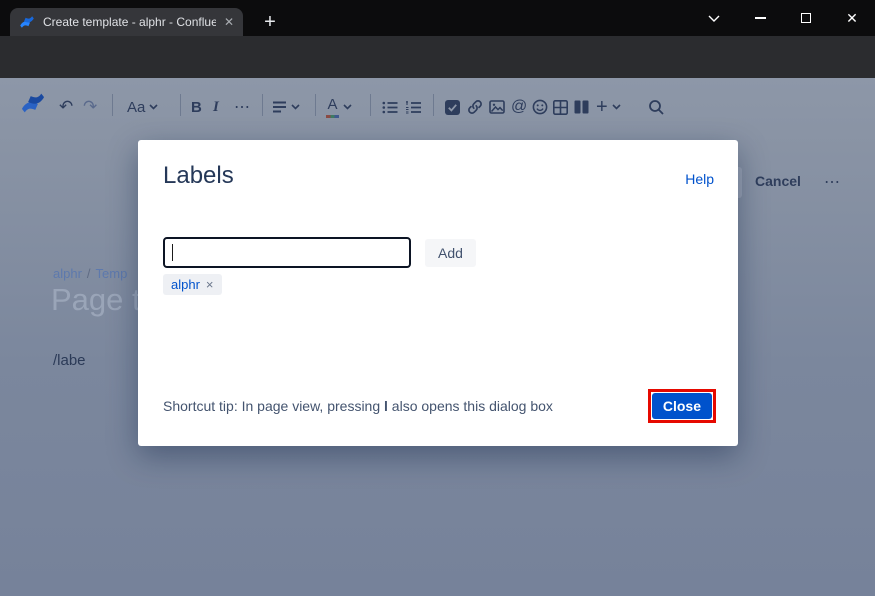 Image resolution: width=875 pixels, height=596 pixels. I want to click on numbered-list-icon, so click(413, 107).